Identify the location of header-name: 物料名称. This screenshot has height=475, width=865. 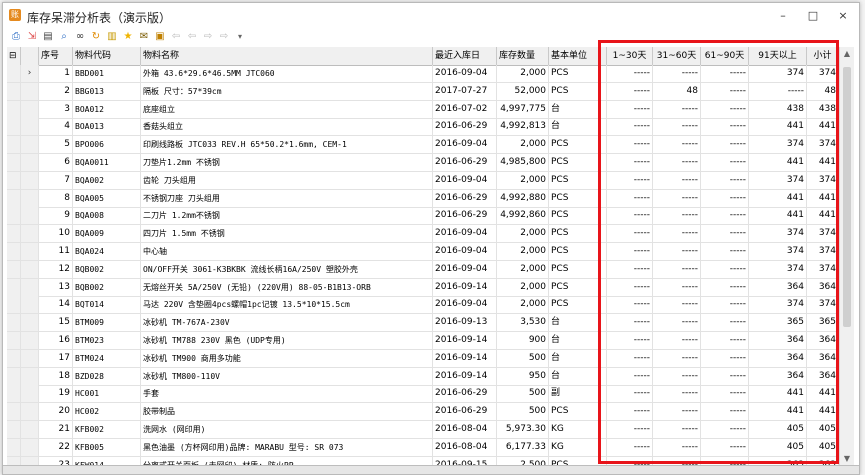
(287, 56).